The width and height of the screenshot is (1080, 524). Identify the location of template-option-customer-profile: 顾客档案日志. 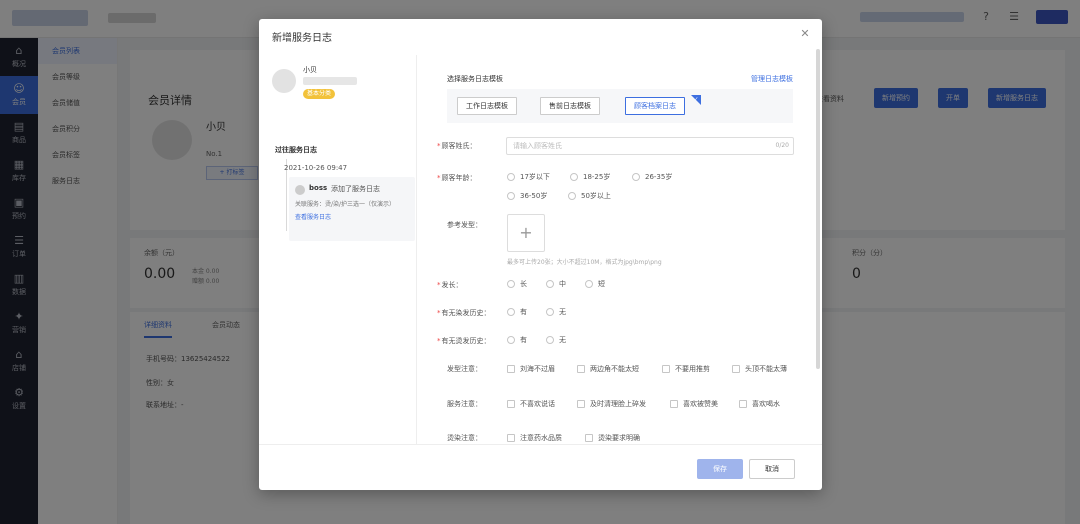
(655, 106).